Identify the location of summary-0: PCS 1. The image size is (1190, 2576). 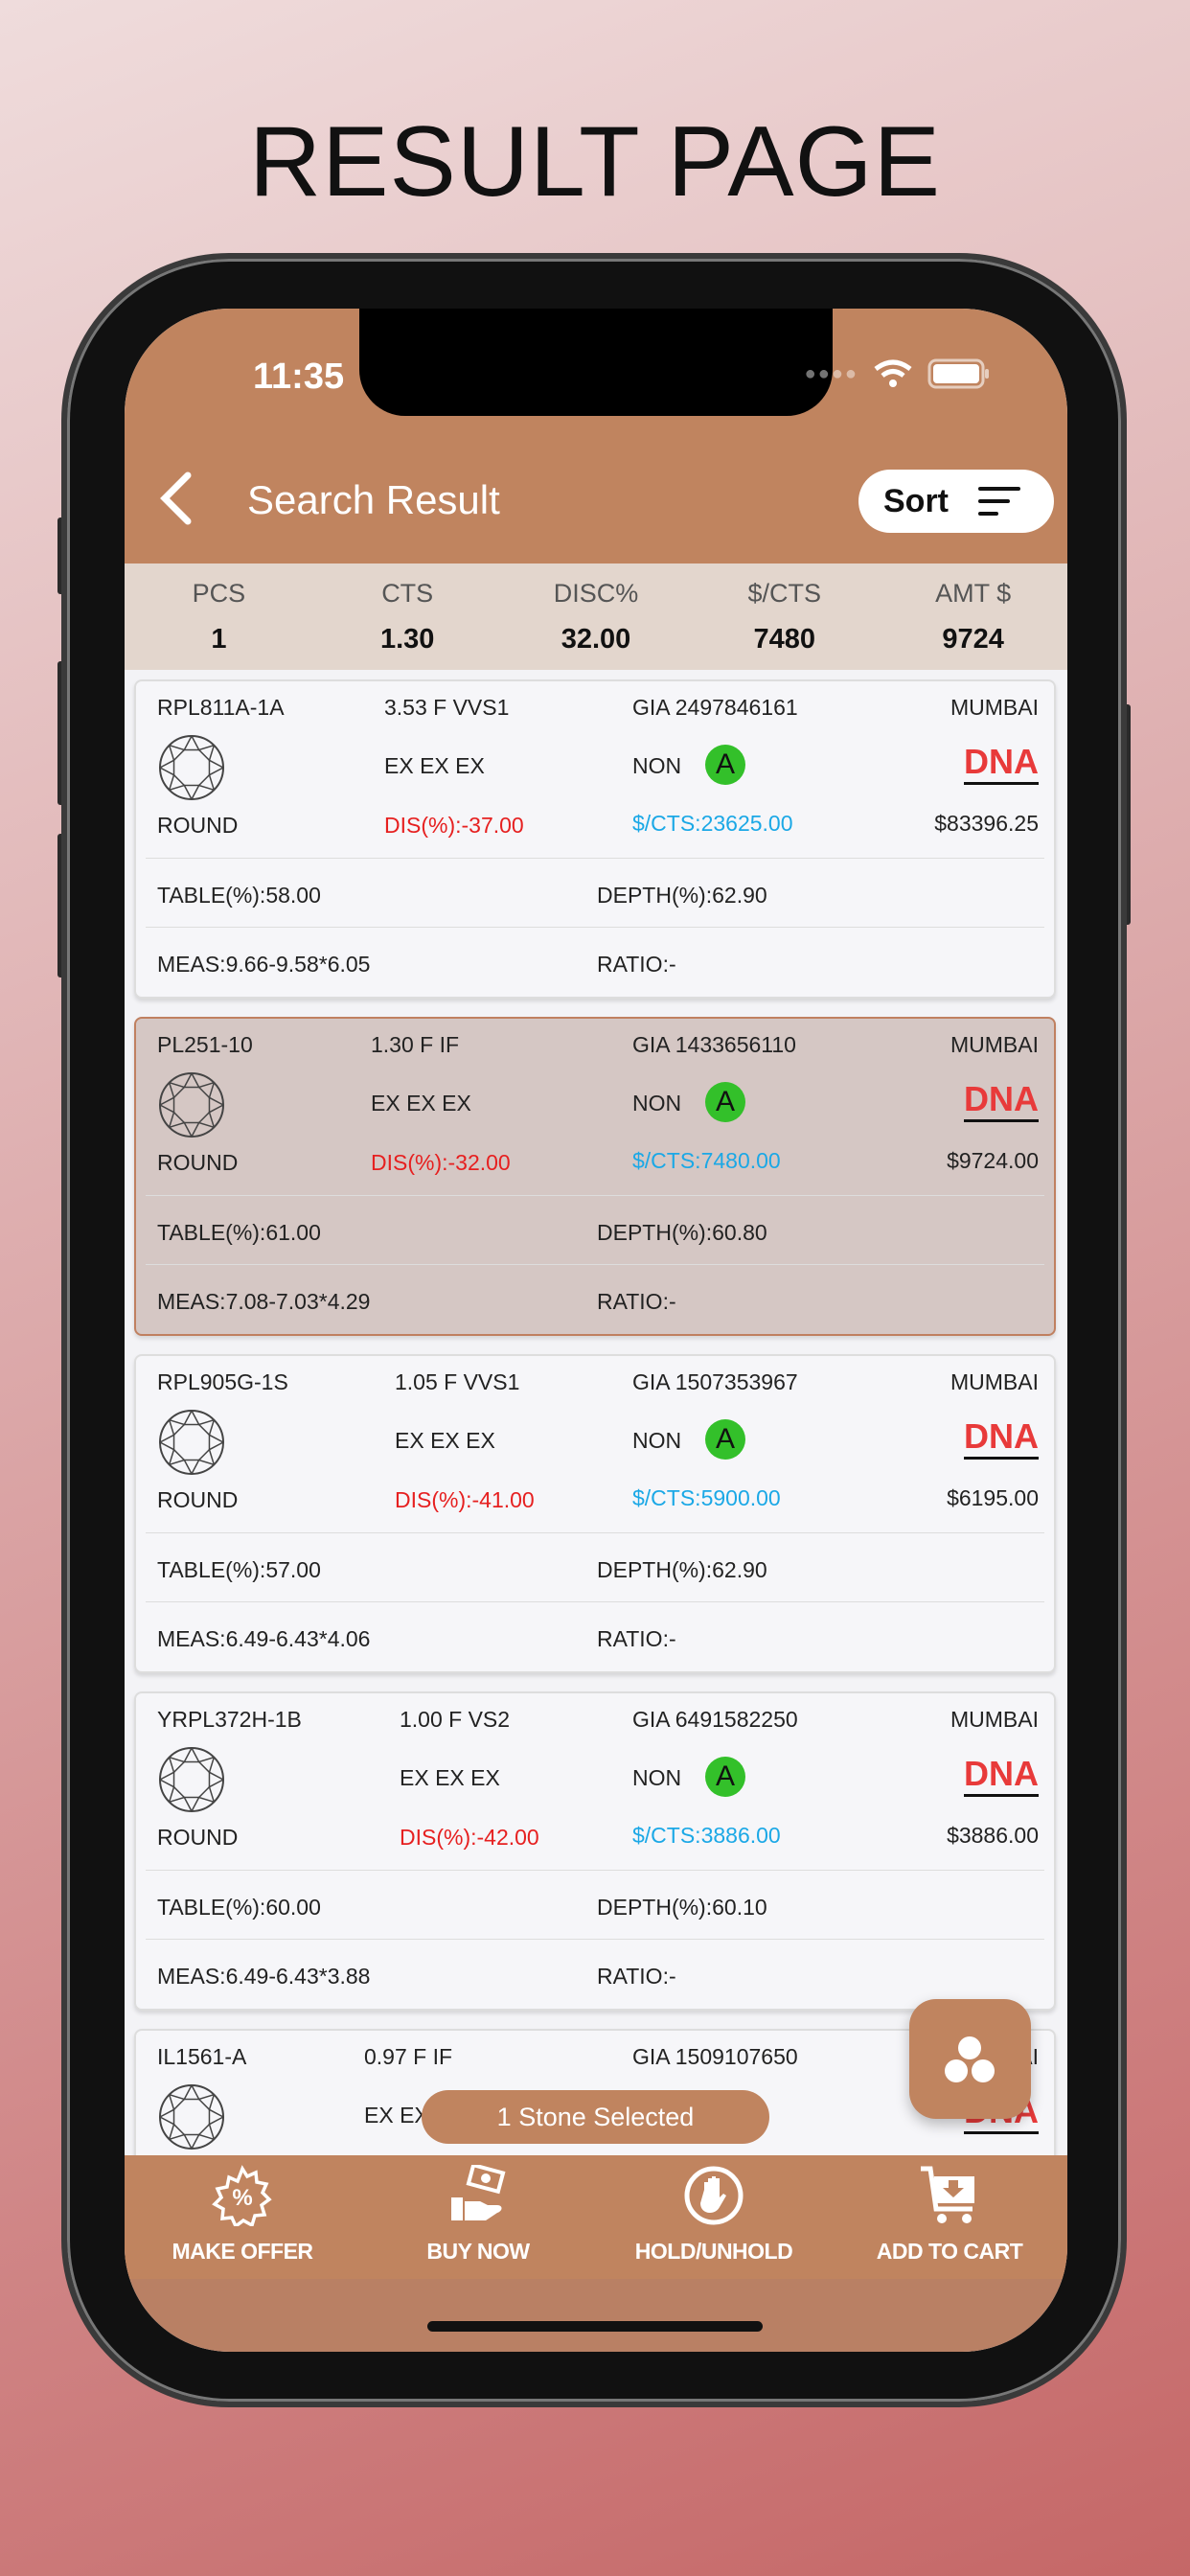
(219, 617).